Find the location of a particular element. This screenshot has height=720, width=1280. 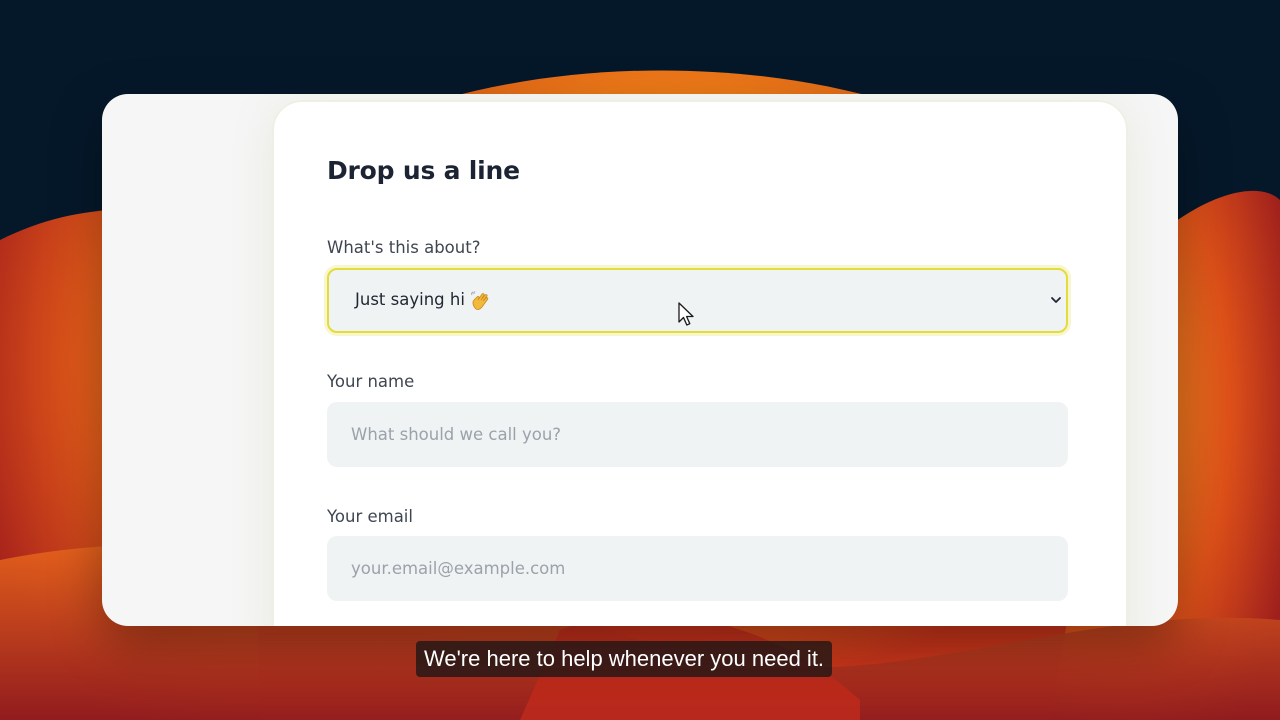

name-label: Your name is located at coordinates (371, 381).